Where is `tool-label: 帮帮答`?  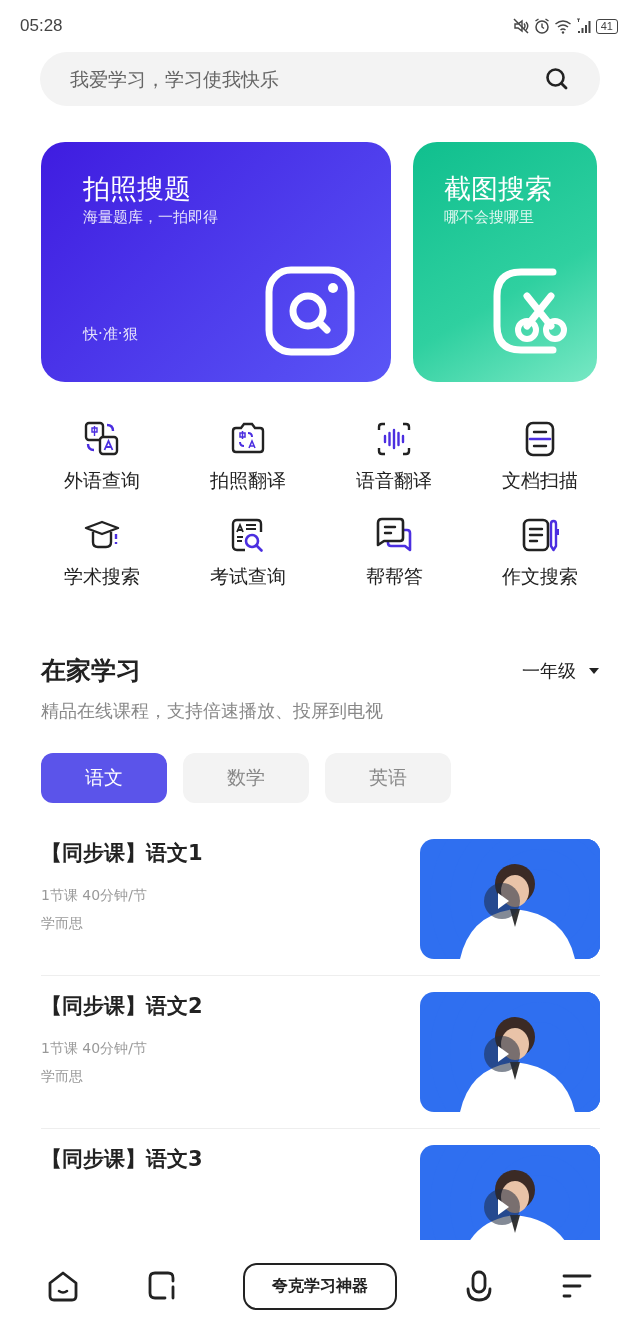
tool-label: 帮帮答 is located at coordinates (394, 577).